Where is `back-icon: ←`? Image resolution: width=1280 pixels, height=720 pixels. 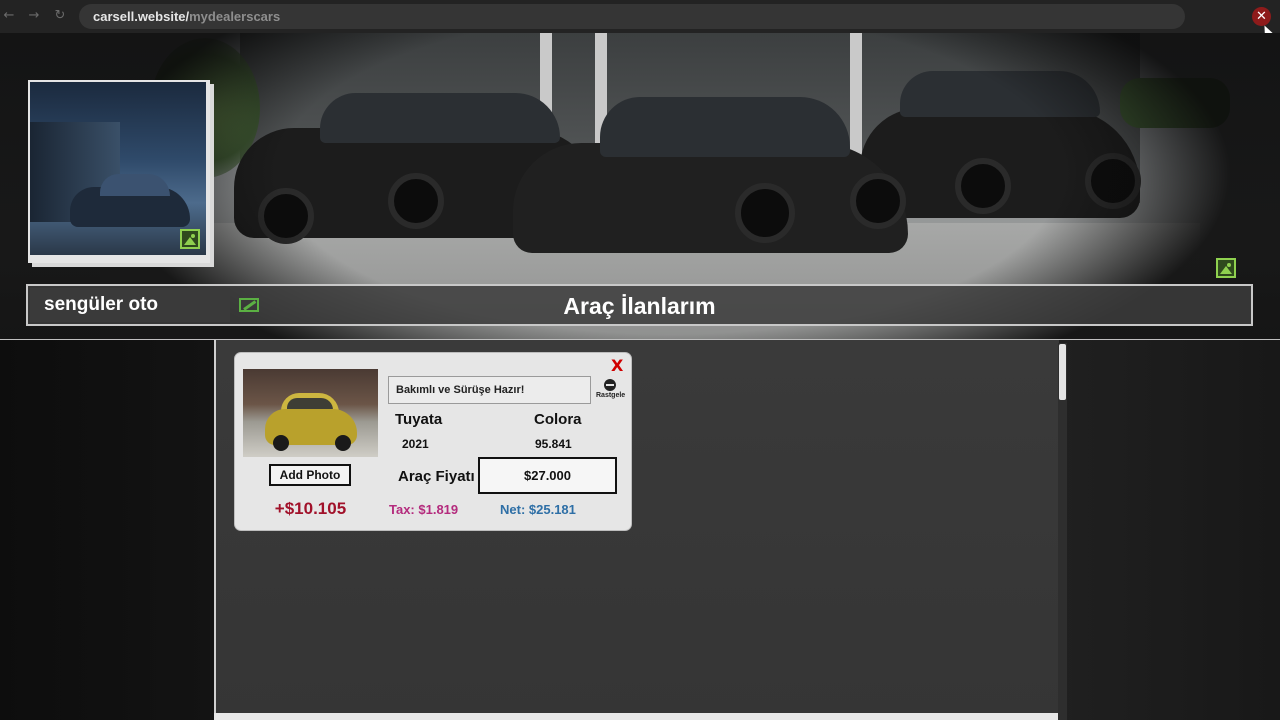
back-icon: ← is located at coordinates (9, 16).